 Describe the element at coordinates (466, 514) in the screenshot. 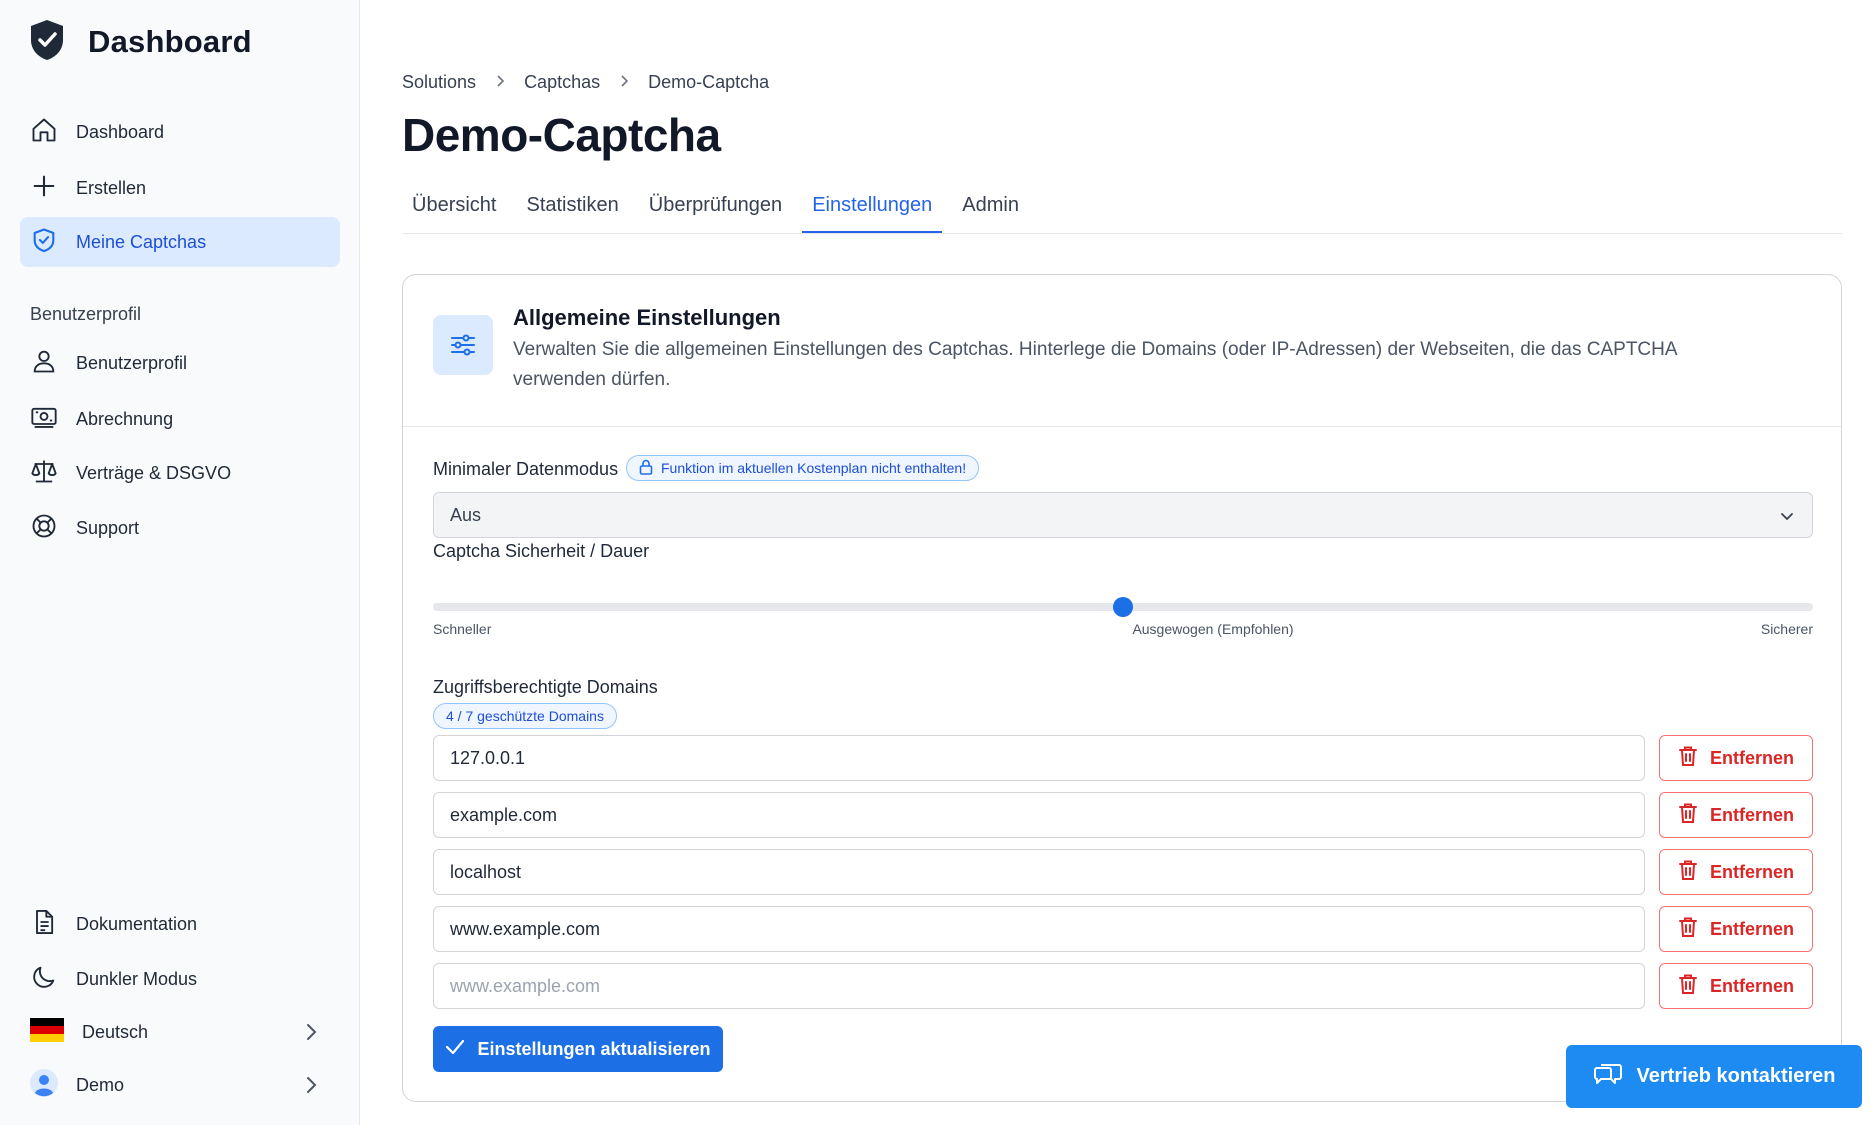

I see `select-value: Aus` at that location.